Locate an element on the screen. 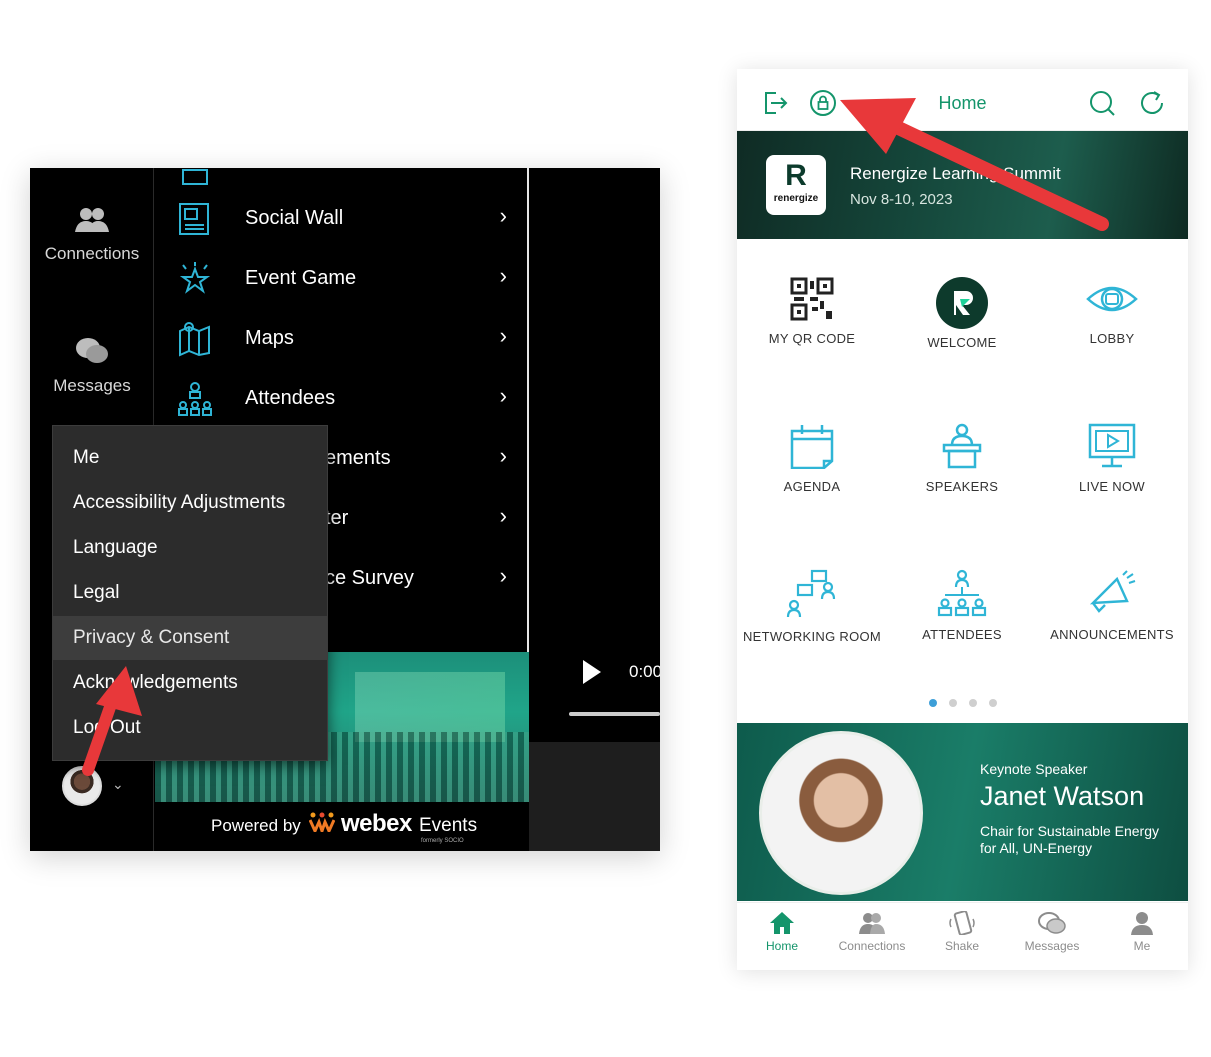 The height and width of the screenshot is (1057, 1211). tile-attendees: ATTENDEES is located at coordinates (962, 629).